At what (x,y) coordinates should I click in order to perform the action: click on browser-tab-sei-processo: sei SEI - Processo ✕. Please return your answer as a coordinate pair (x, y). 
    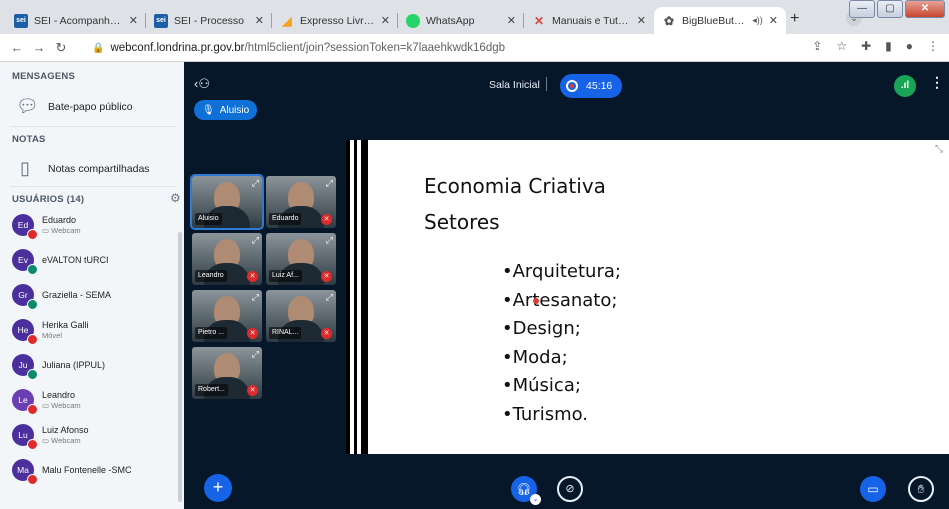
    Looking at the image, I should click on (209, 20).